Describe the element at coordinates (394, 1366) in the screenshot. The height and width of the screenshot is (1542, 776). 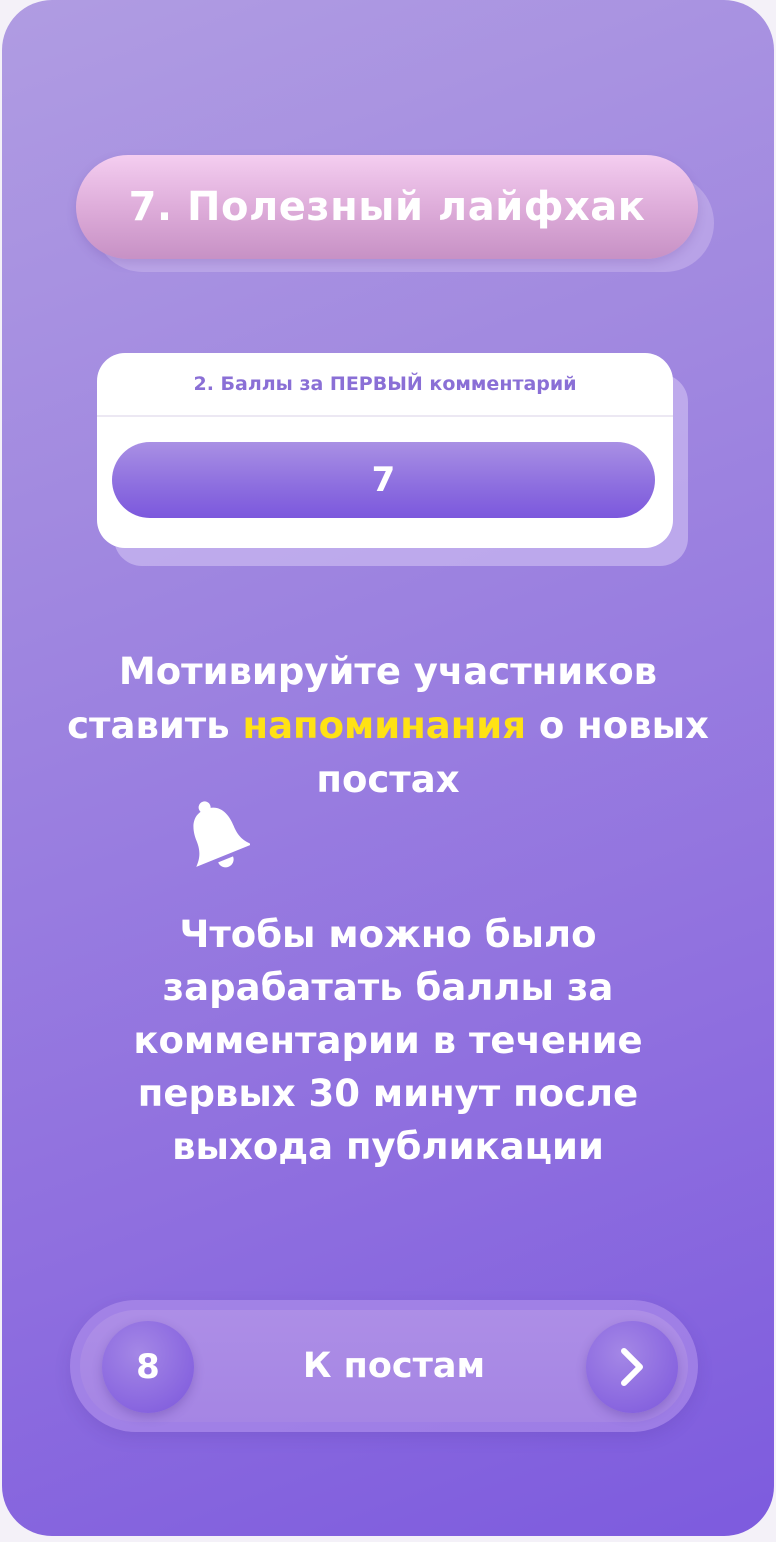
I see `to-posts-link: К постам` at that location.